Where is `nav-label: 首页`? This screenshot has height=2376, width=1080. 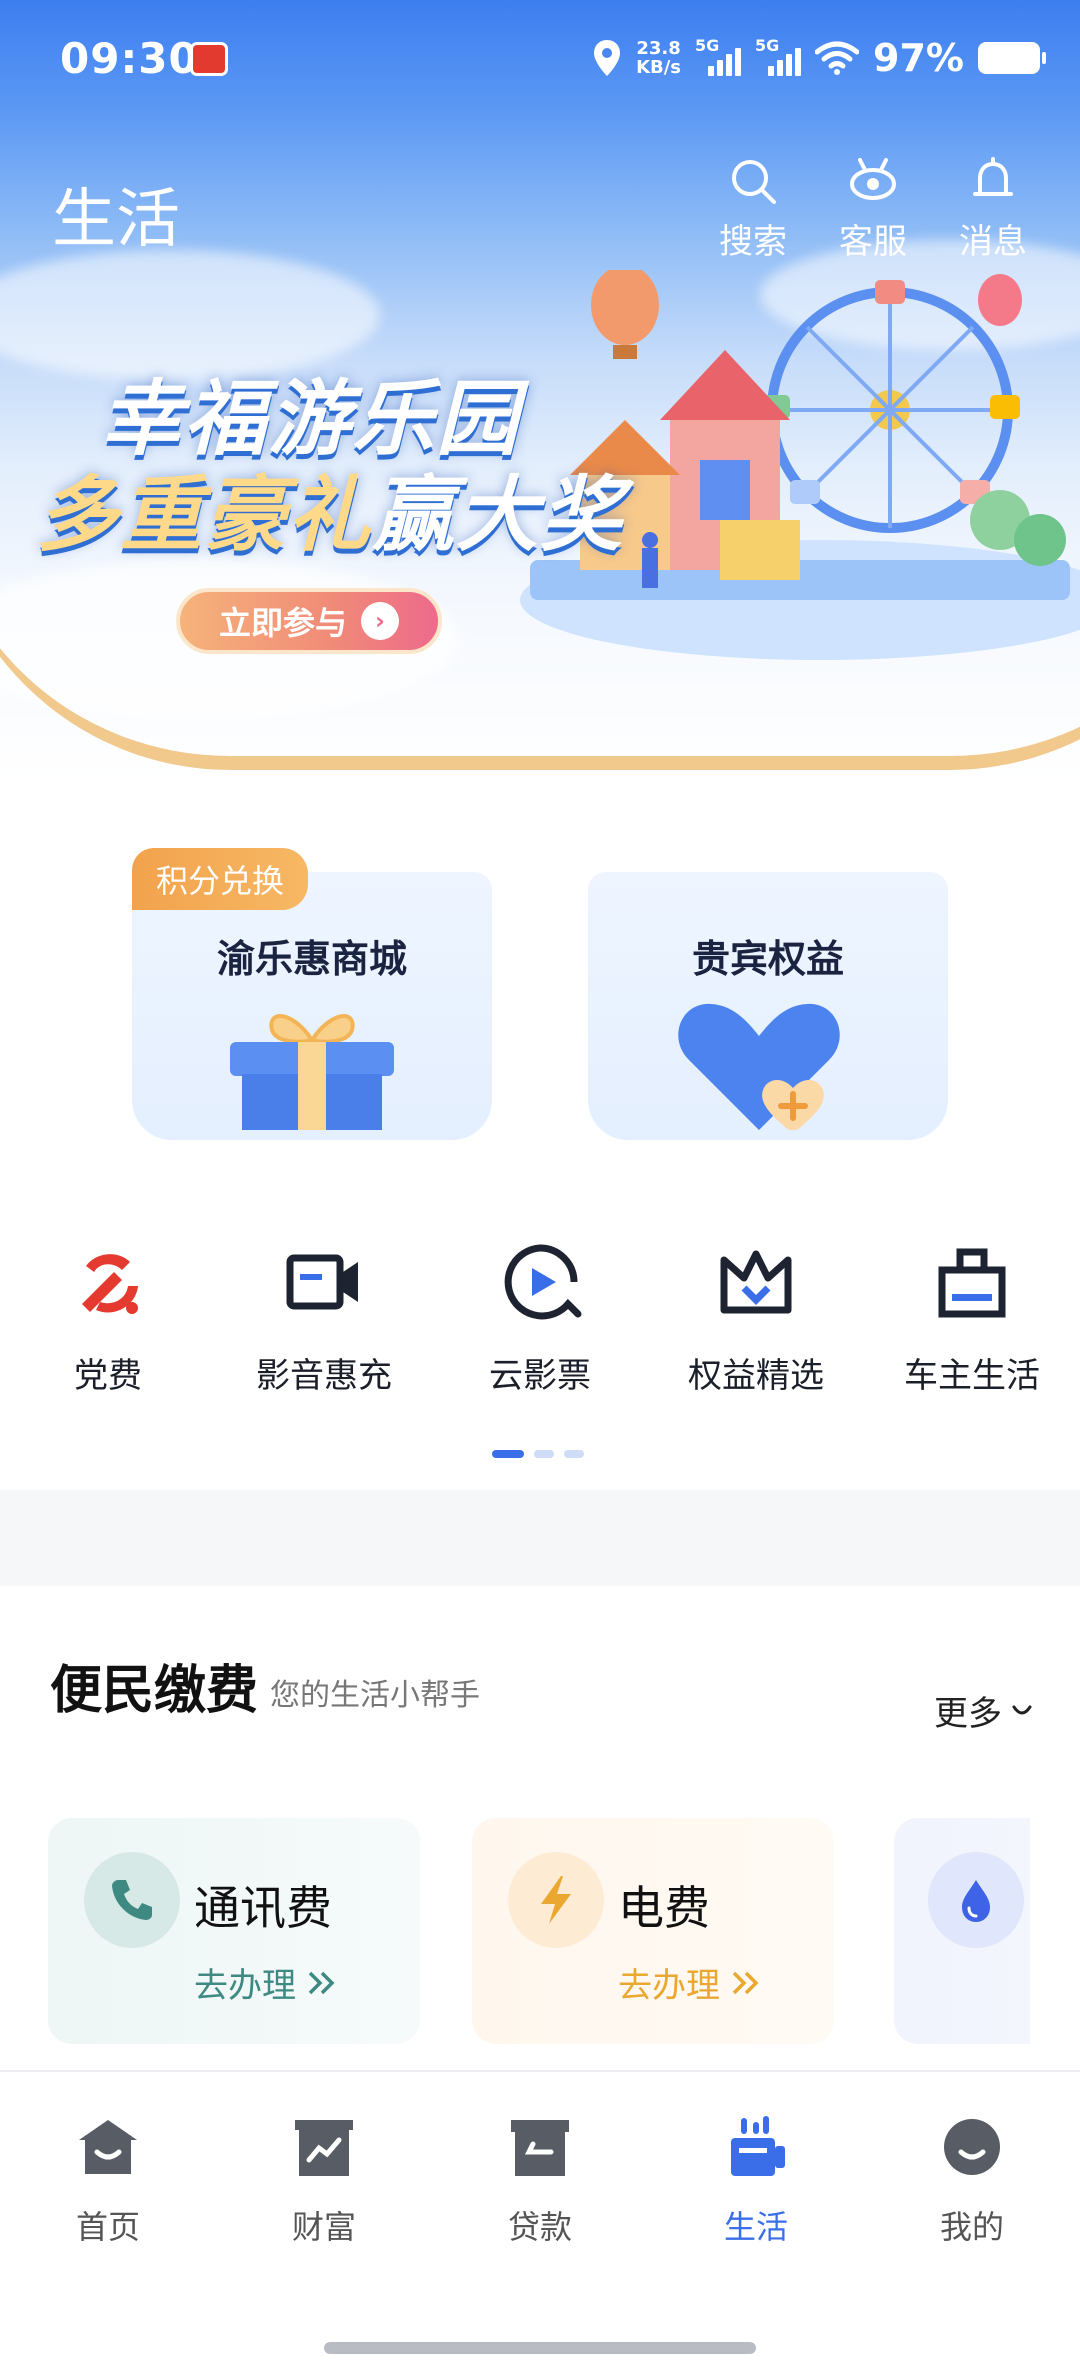
nav-label: 首页 is located at coordinates (107, 2227).